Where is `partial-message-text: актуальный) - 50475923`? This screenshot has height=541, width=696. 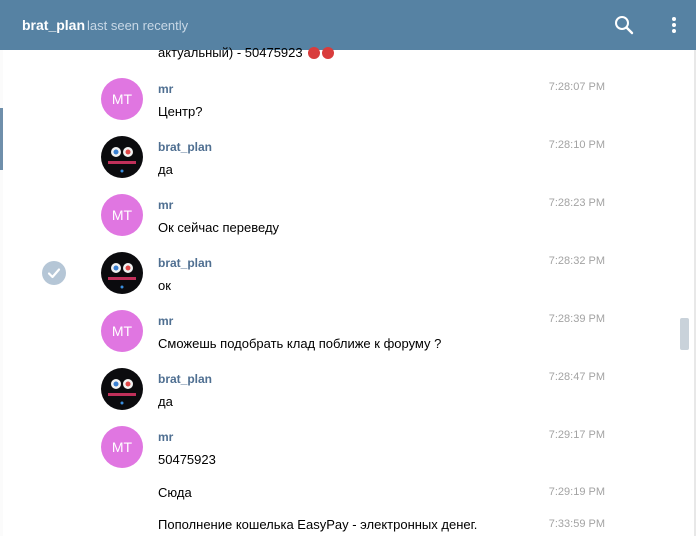 partial-message-text: актуальный) - 50475923 is located at coordinates (230, 52).